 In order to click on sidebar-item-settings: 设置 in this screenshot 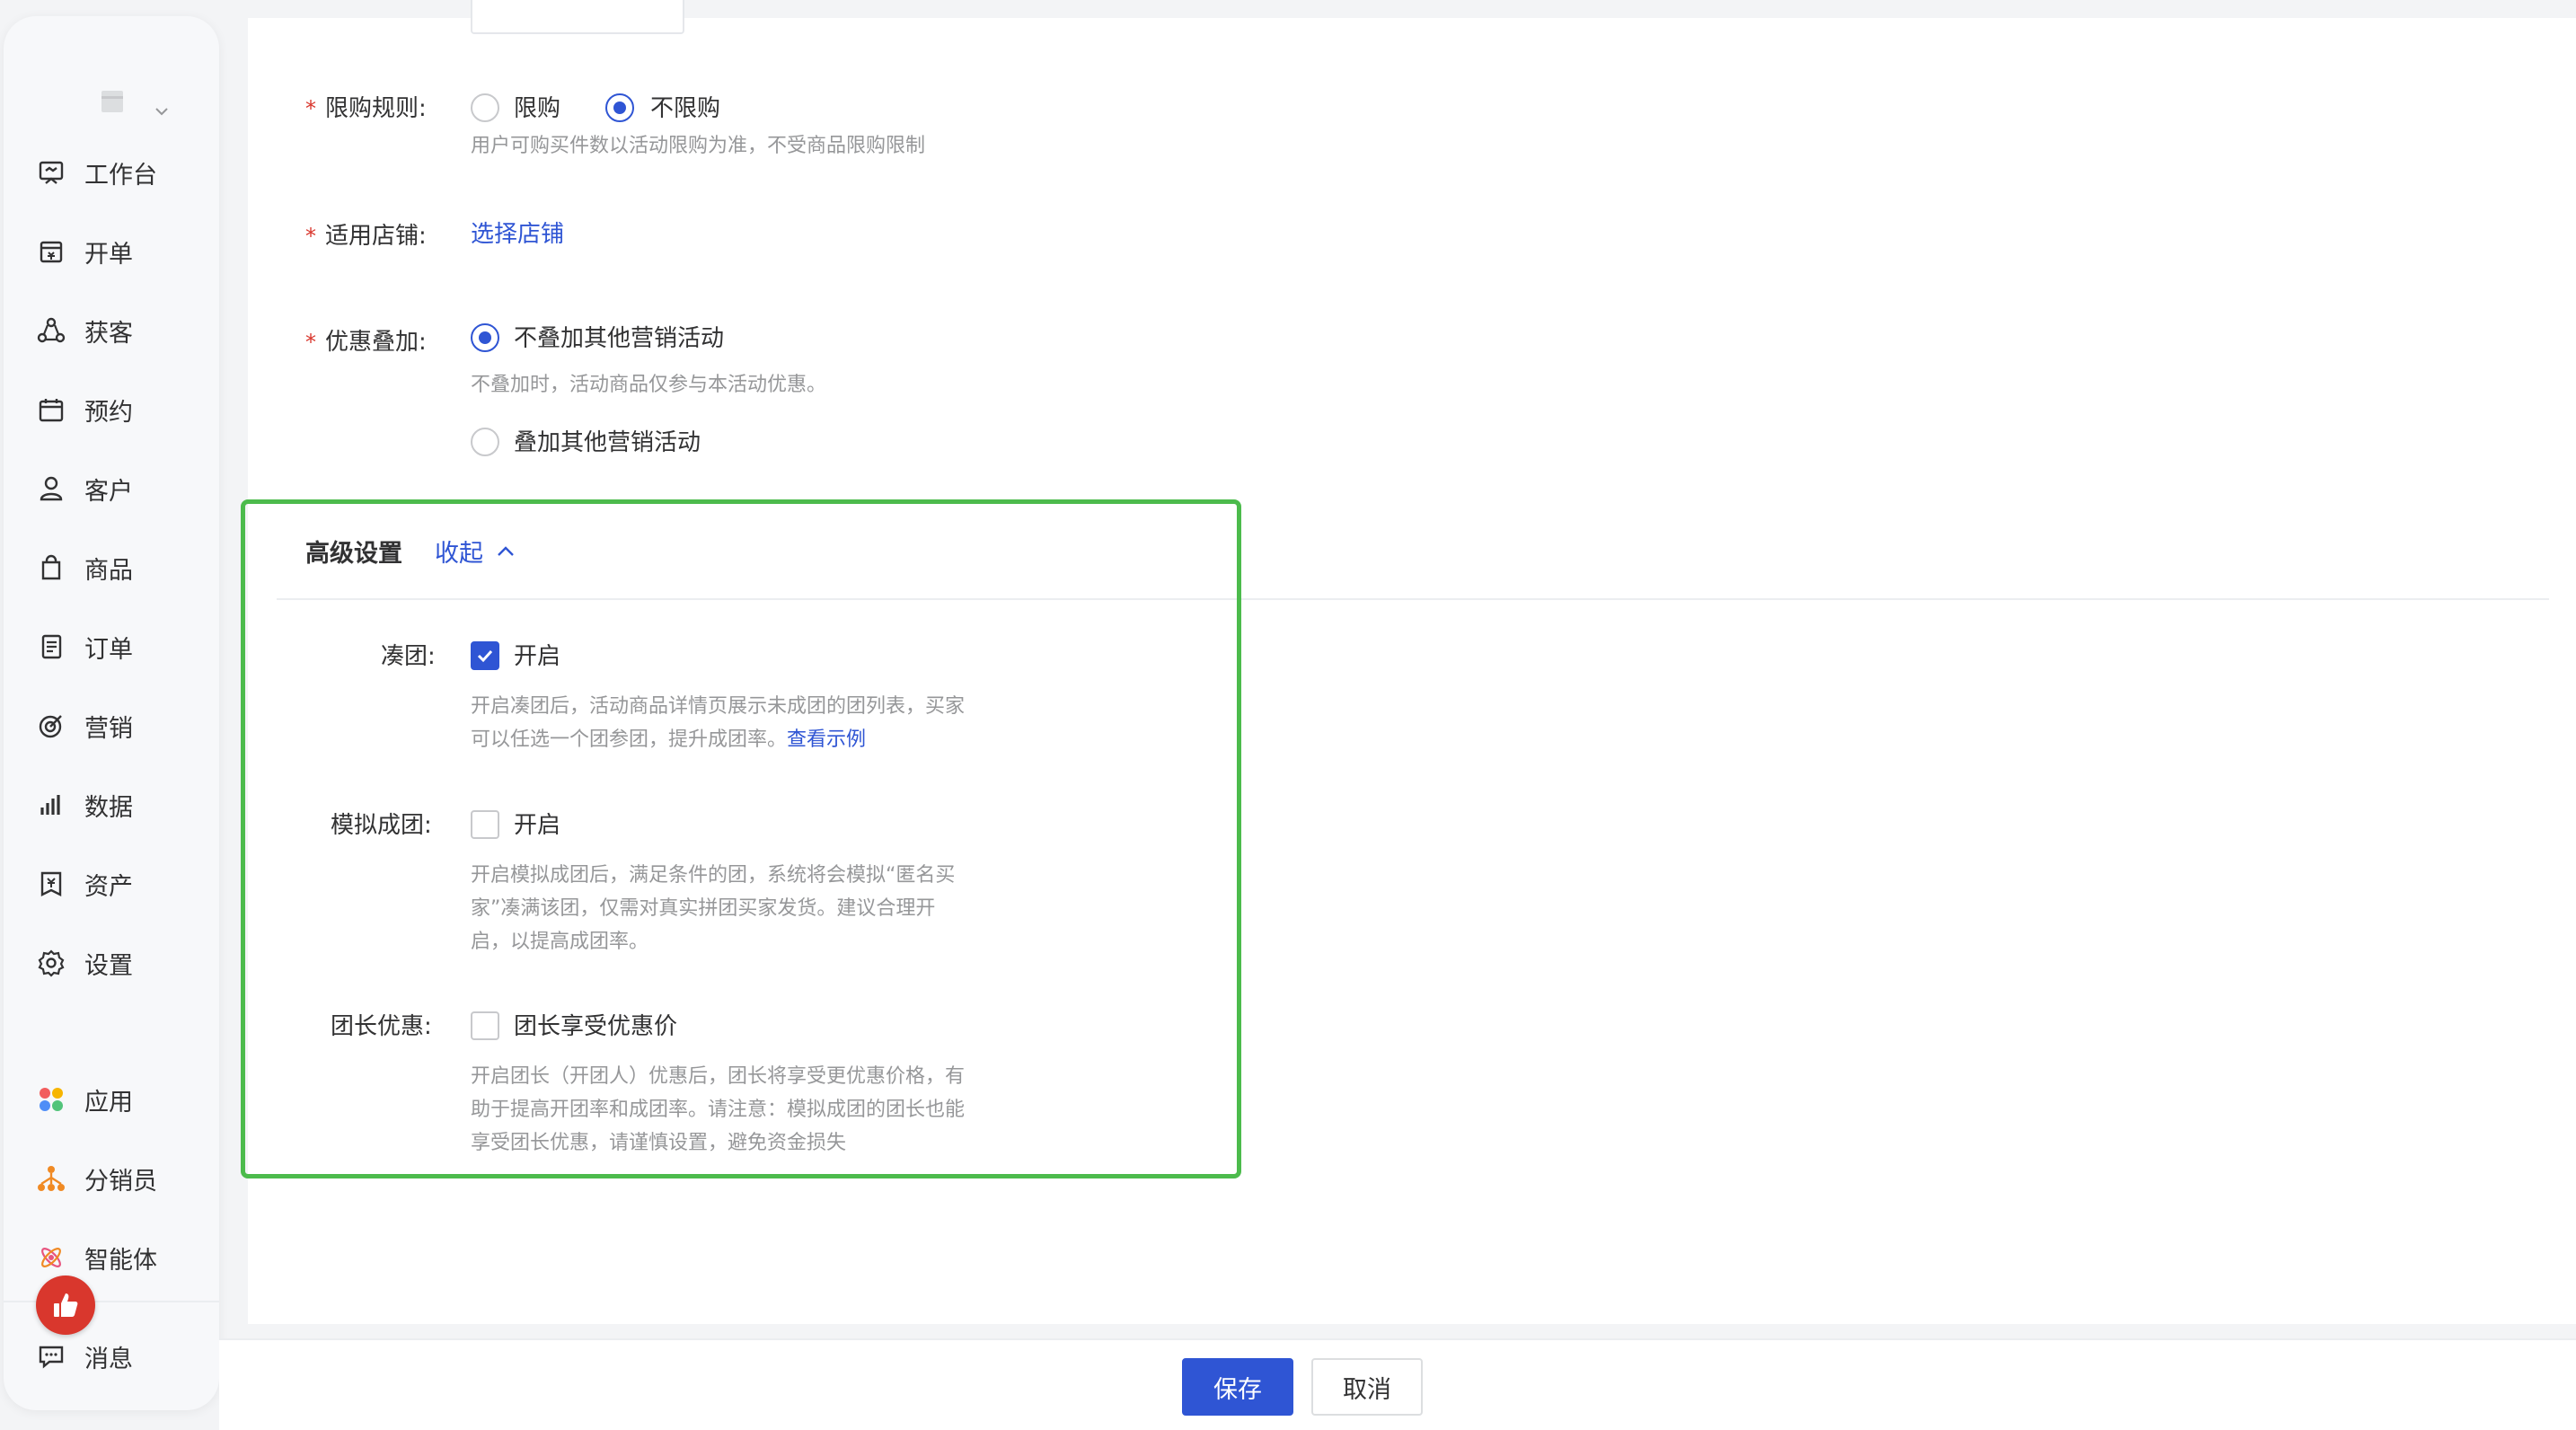, I will do `click(121, 963)`.